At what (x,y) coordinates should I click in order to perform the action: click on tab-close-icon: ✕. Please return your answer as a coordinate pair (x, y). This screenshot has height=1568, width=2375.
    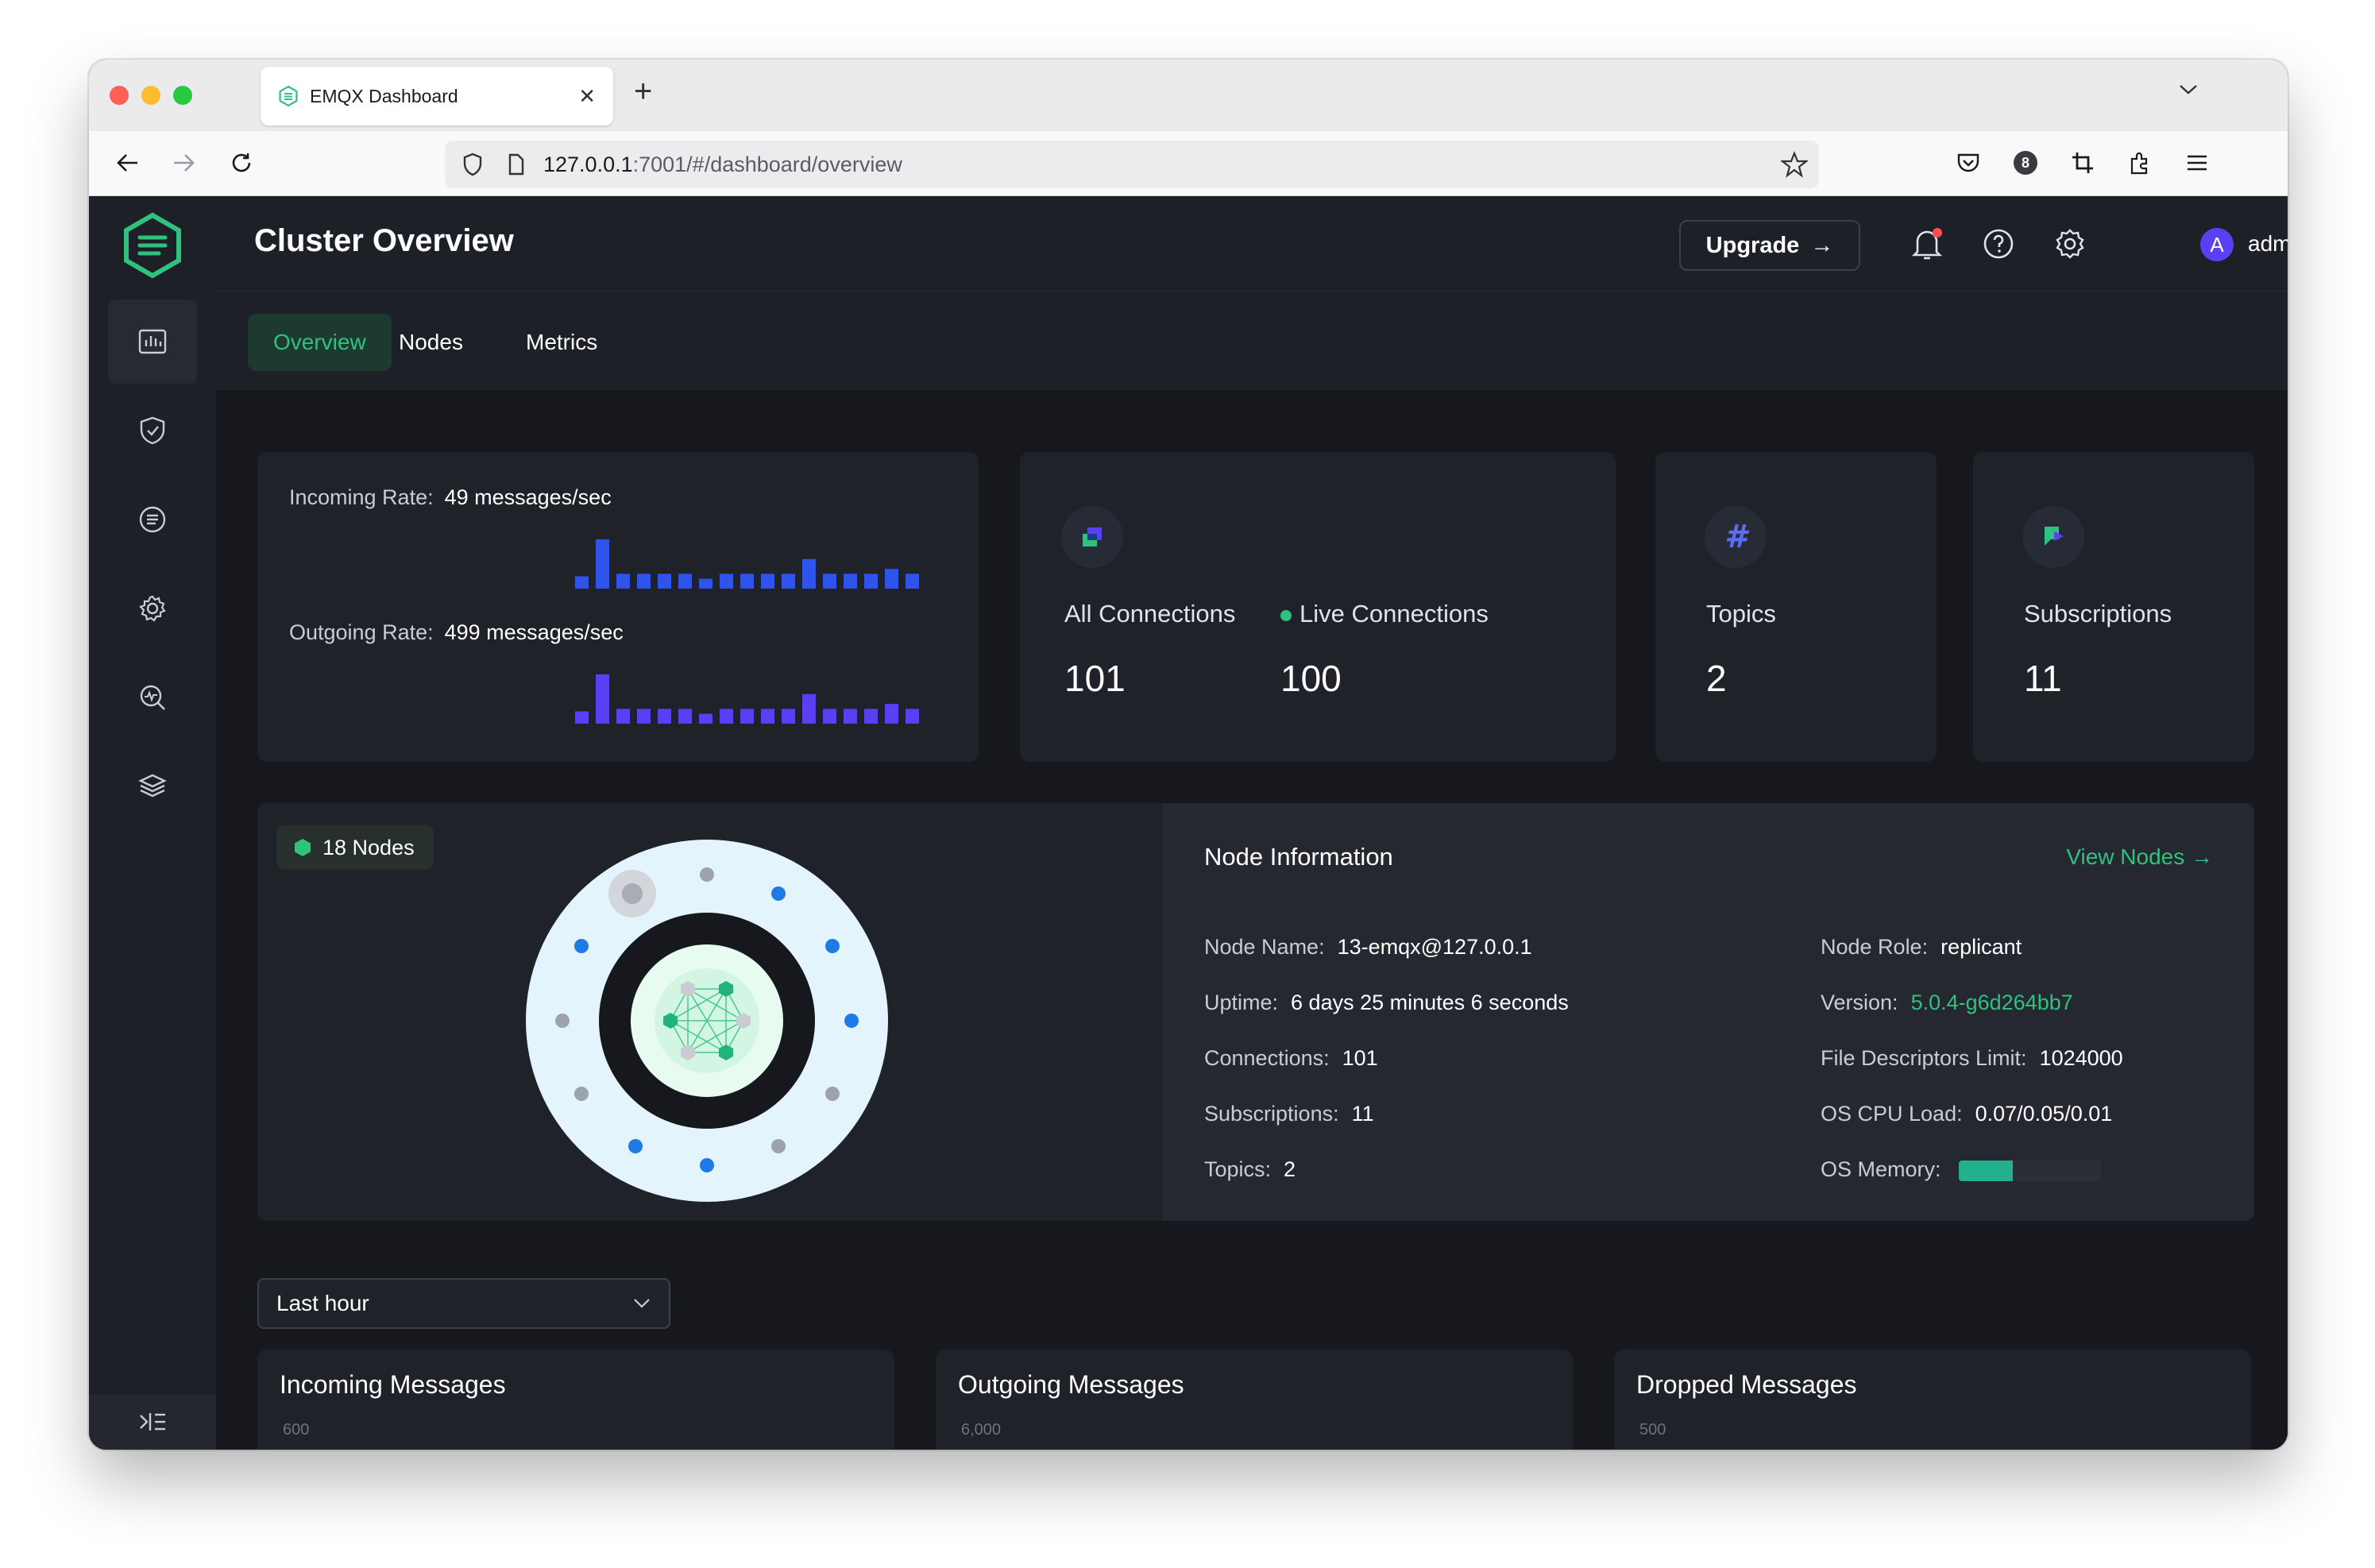
    Looking at the image, I should click on (587, 96).